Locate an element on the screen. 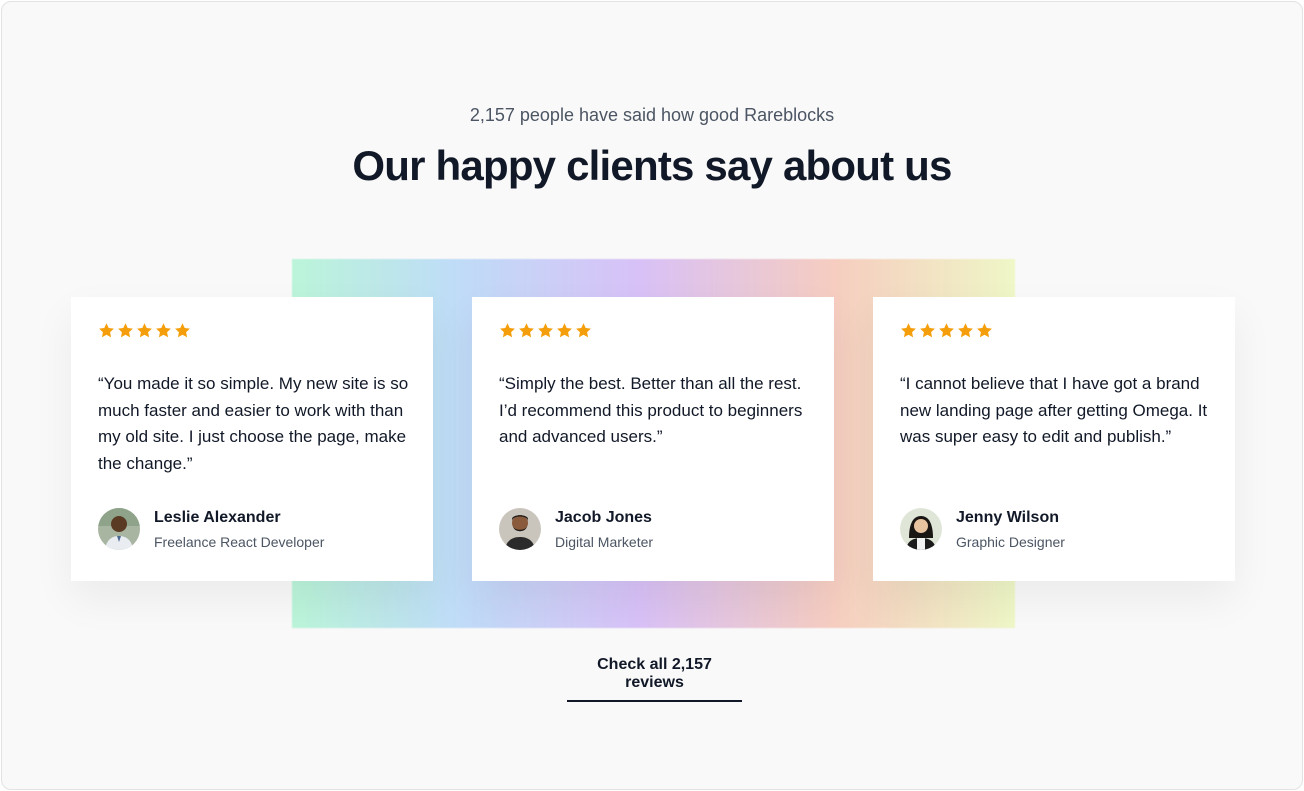 This screenshot has width=1304, height=791. author-role: Graphic Designer is located at coordinates (1010, 541).